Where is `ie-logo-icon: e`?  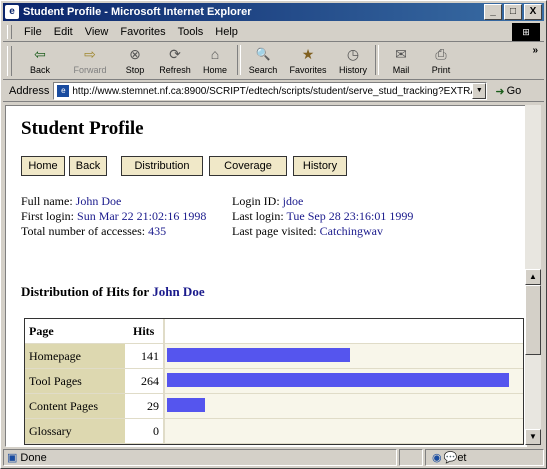 ie-logo-icon: e is located at coordinates (12, 12).